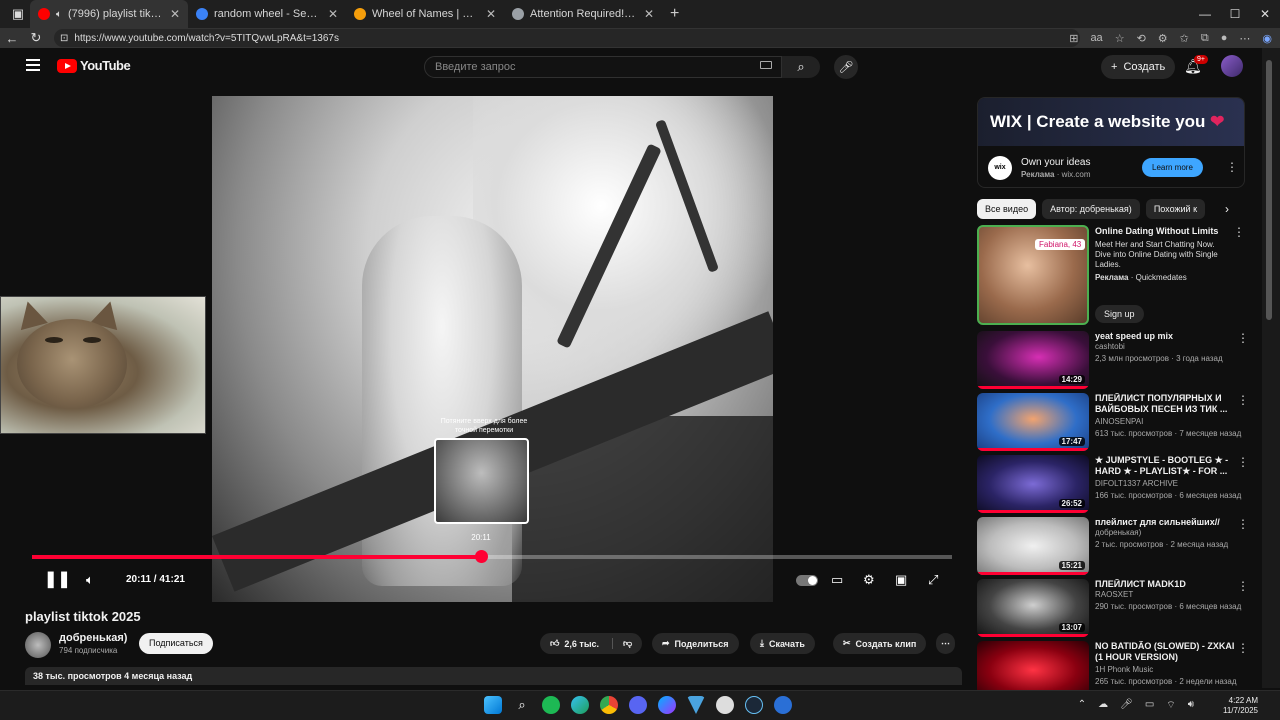  I want to click on ad-menu-icon: ⋮, so click(1232, 167).